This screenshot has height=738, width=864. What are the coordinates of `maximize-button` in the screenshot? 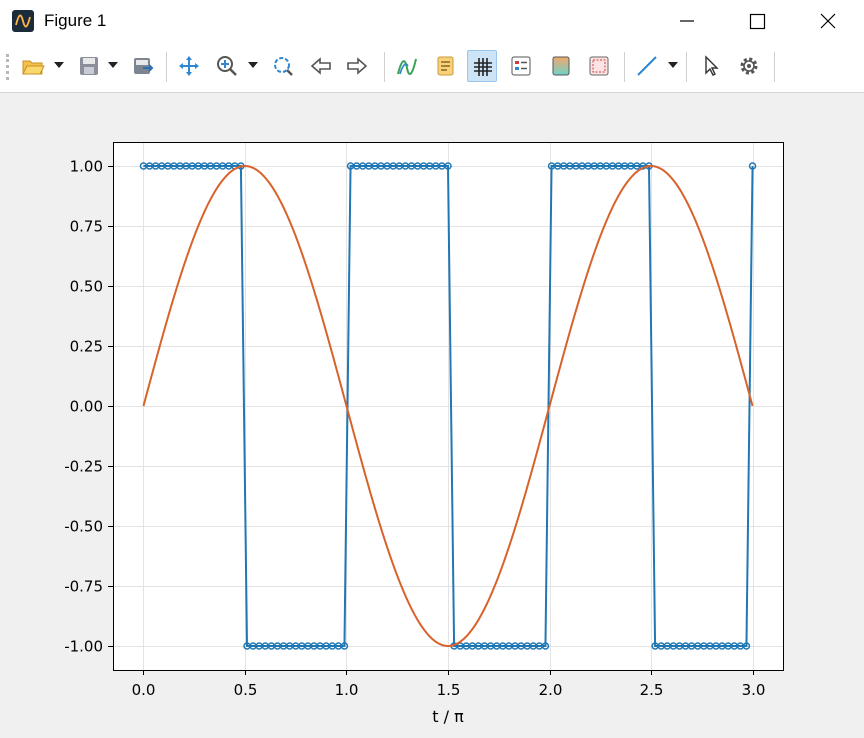 It's located at (757, 21).